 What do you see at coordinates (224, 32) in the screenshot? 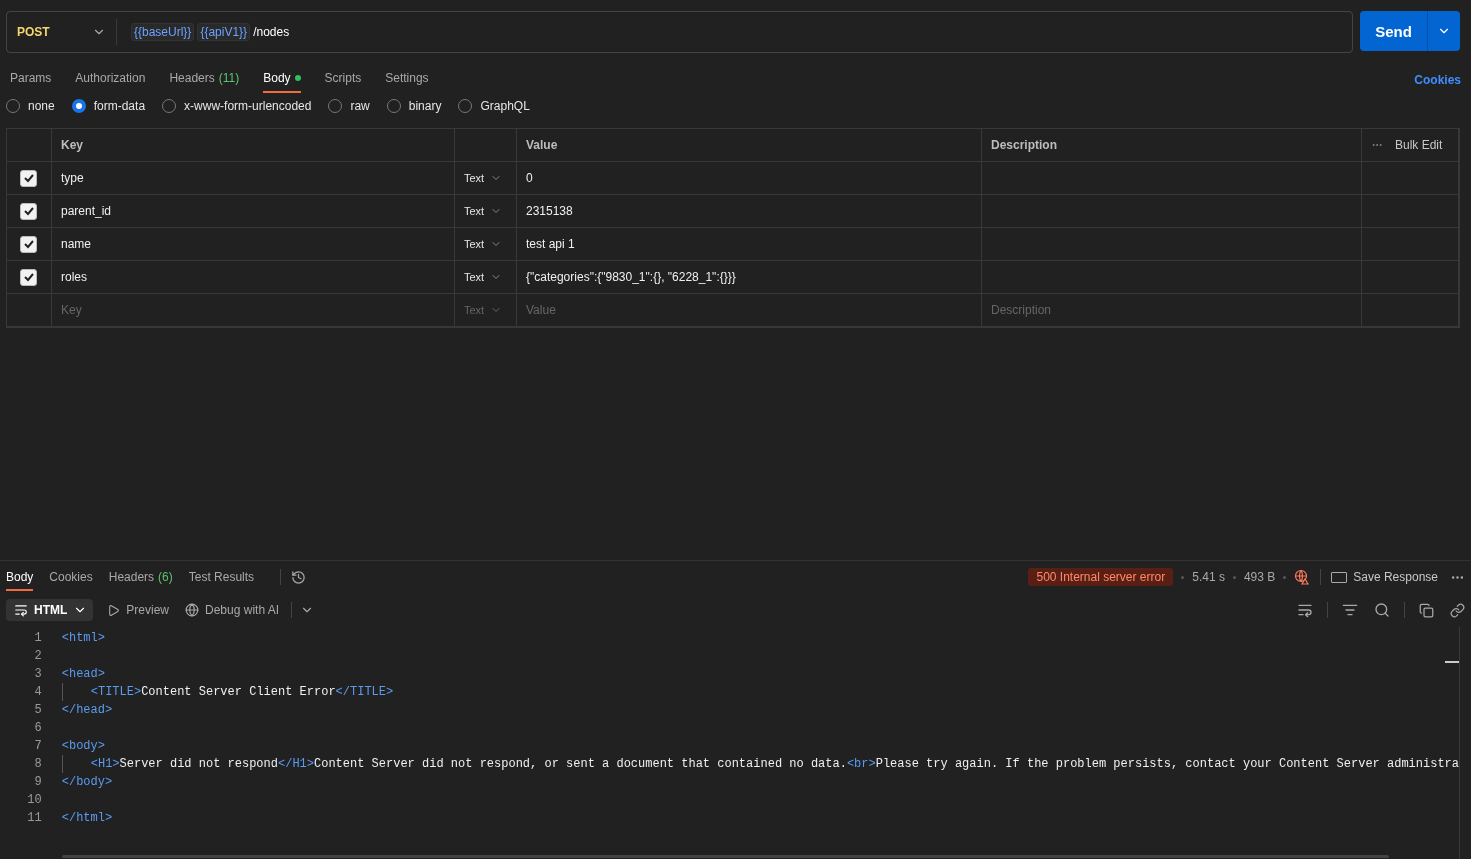
I see `url-variable: {{apiV1}}` at bounding box center [224, 32].